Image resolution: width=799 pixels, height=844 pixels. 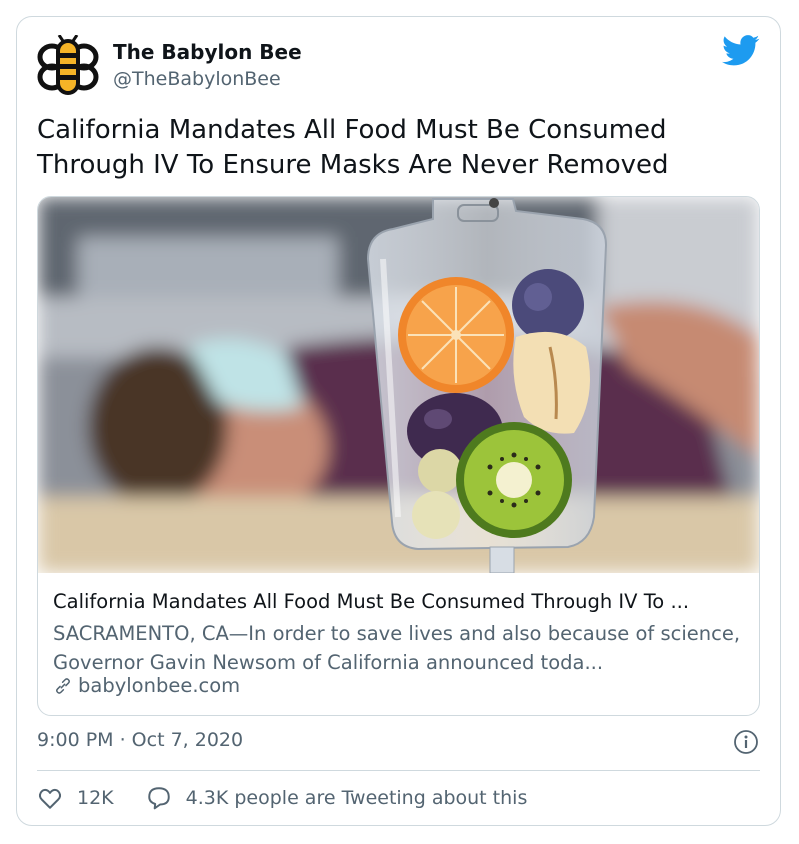 I want to click on divider, so click(x=398, y=770).